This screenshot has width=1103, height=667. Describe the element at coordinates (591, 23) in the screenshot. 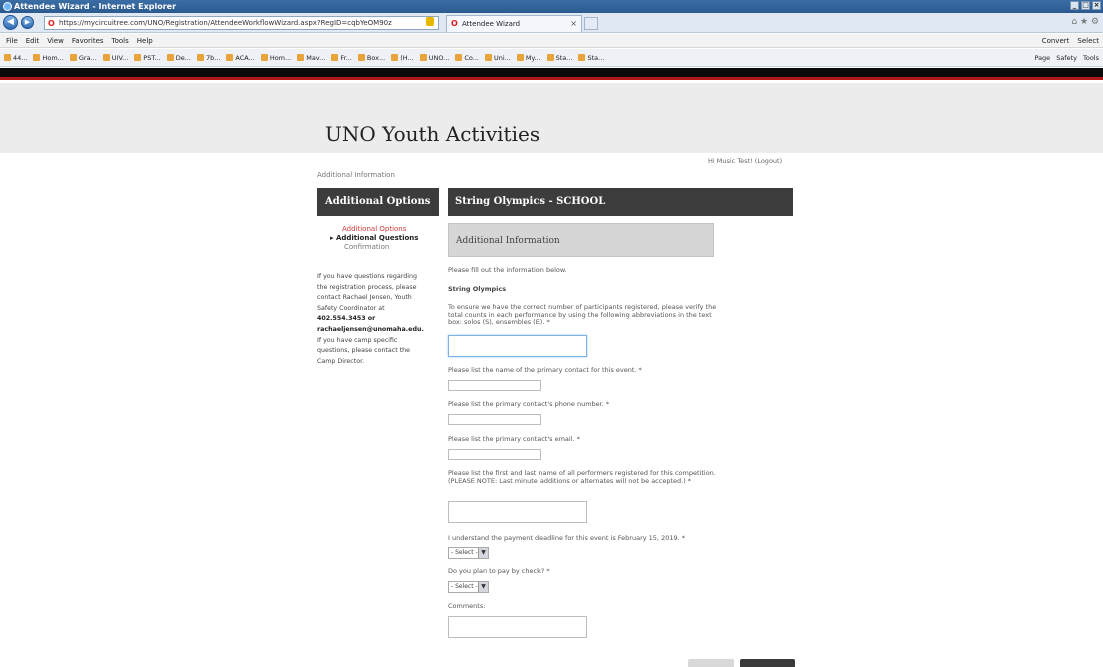

I see `new-tab-button` at that location.